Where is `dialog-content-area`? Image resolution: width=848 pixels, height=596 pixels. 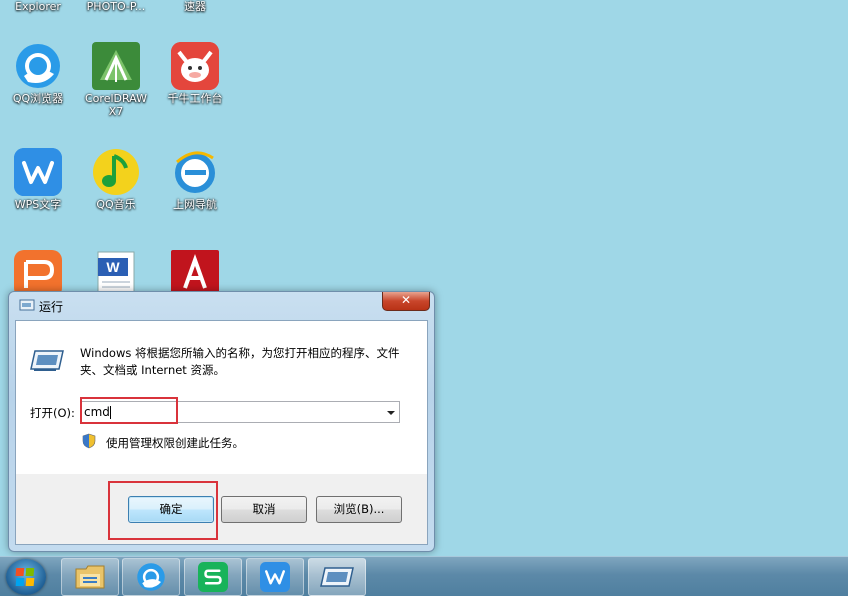 dialog-content-area is located at coordinates (221, 397).